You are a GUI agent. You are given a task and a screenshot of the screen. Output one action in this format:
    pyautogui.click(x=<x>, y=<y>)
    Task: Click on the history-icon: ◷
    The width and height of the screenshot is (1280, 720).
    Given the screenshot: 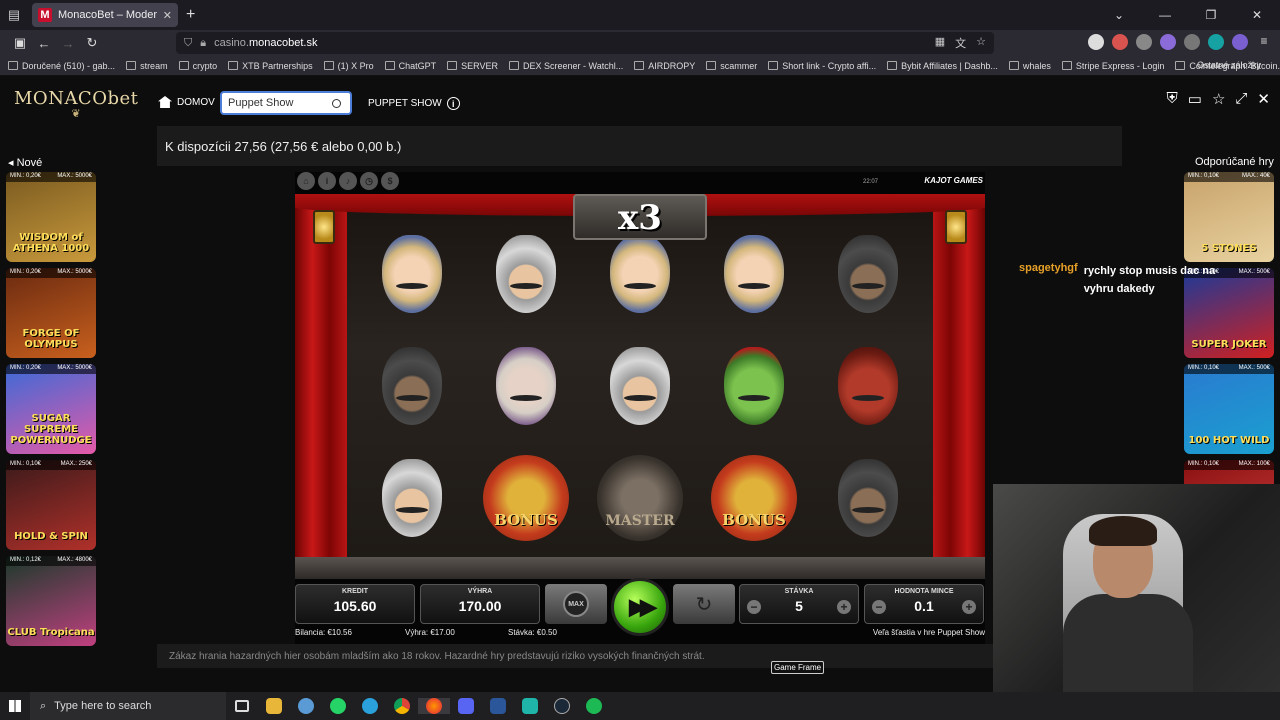 What is the action you would take?
    pyautogui.click(x=369, y=181)
    